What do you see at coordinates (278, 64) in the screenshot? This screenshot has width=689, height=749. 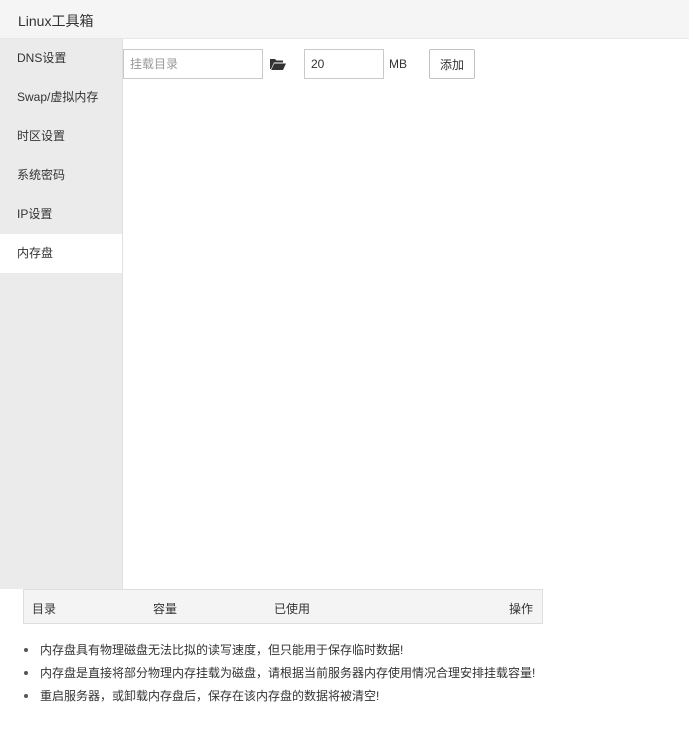 I see `folder-open-icon` at bounding box center [278, 64].